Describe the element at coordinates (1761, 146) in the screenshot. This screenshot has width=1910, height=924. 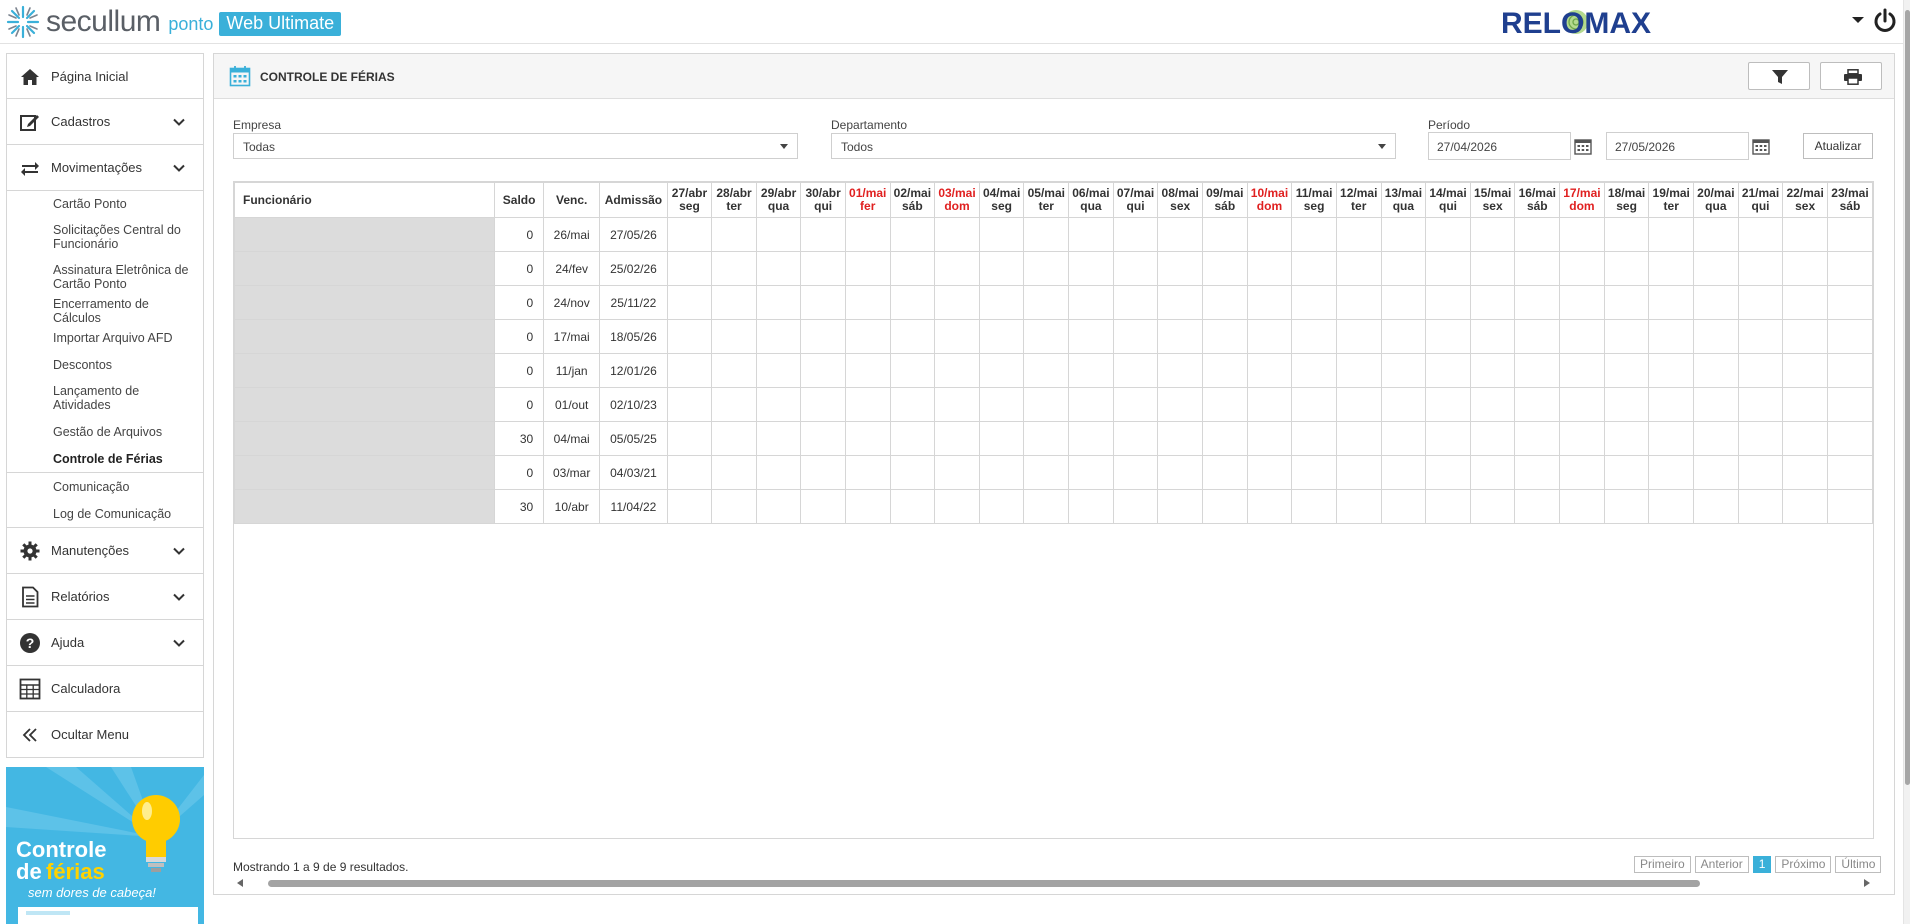
I see `calendar-picker-icon` at that location.